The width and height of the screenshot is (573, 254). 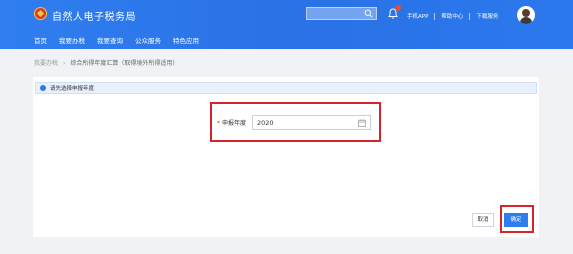 I want to click on year-label-text: 申报年度, so click(x=234, y=123).